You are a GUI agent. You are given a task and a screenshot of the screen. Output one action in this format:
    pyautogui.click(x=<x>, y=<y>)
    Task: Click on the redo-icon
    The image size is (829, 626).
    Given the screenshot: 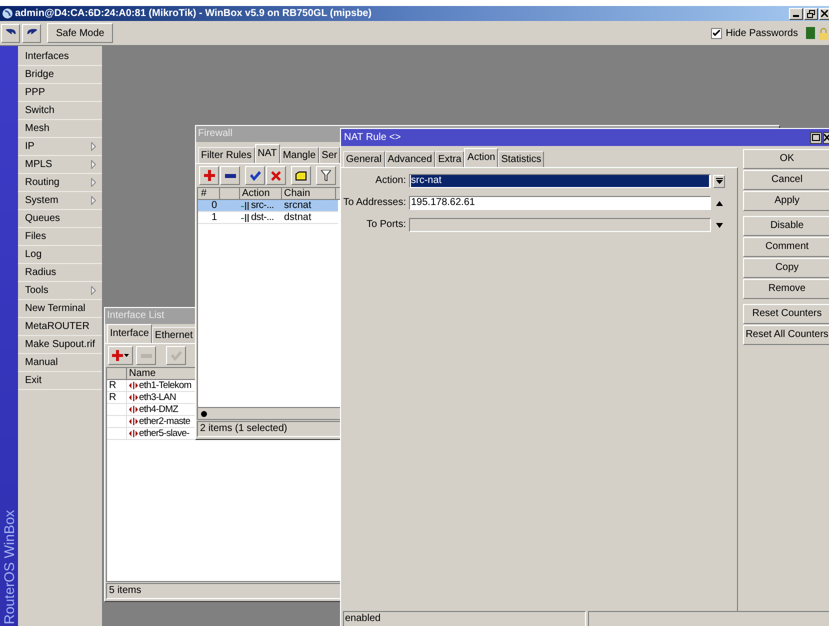 What is the action you would take?
    pyautogui.click(x=31, y=33)
    